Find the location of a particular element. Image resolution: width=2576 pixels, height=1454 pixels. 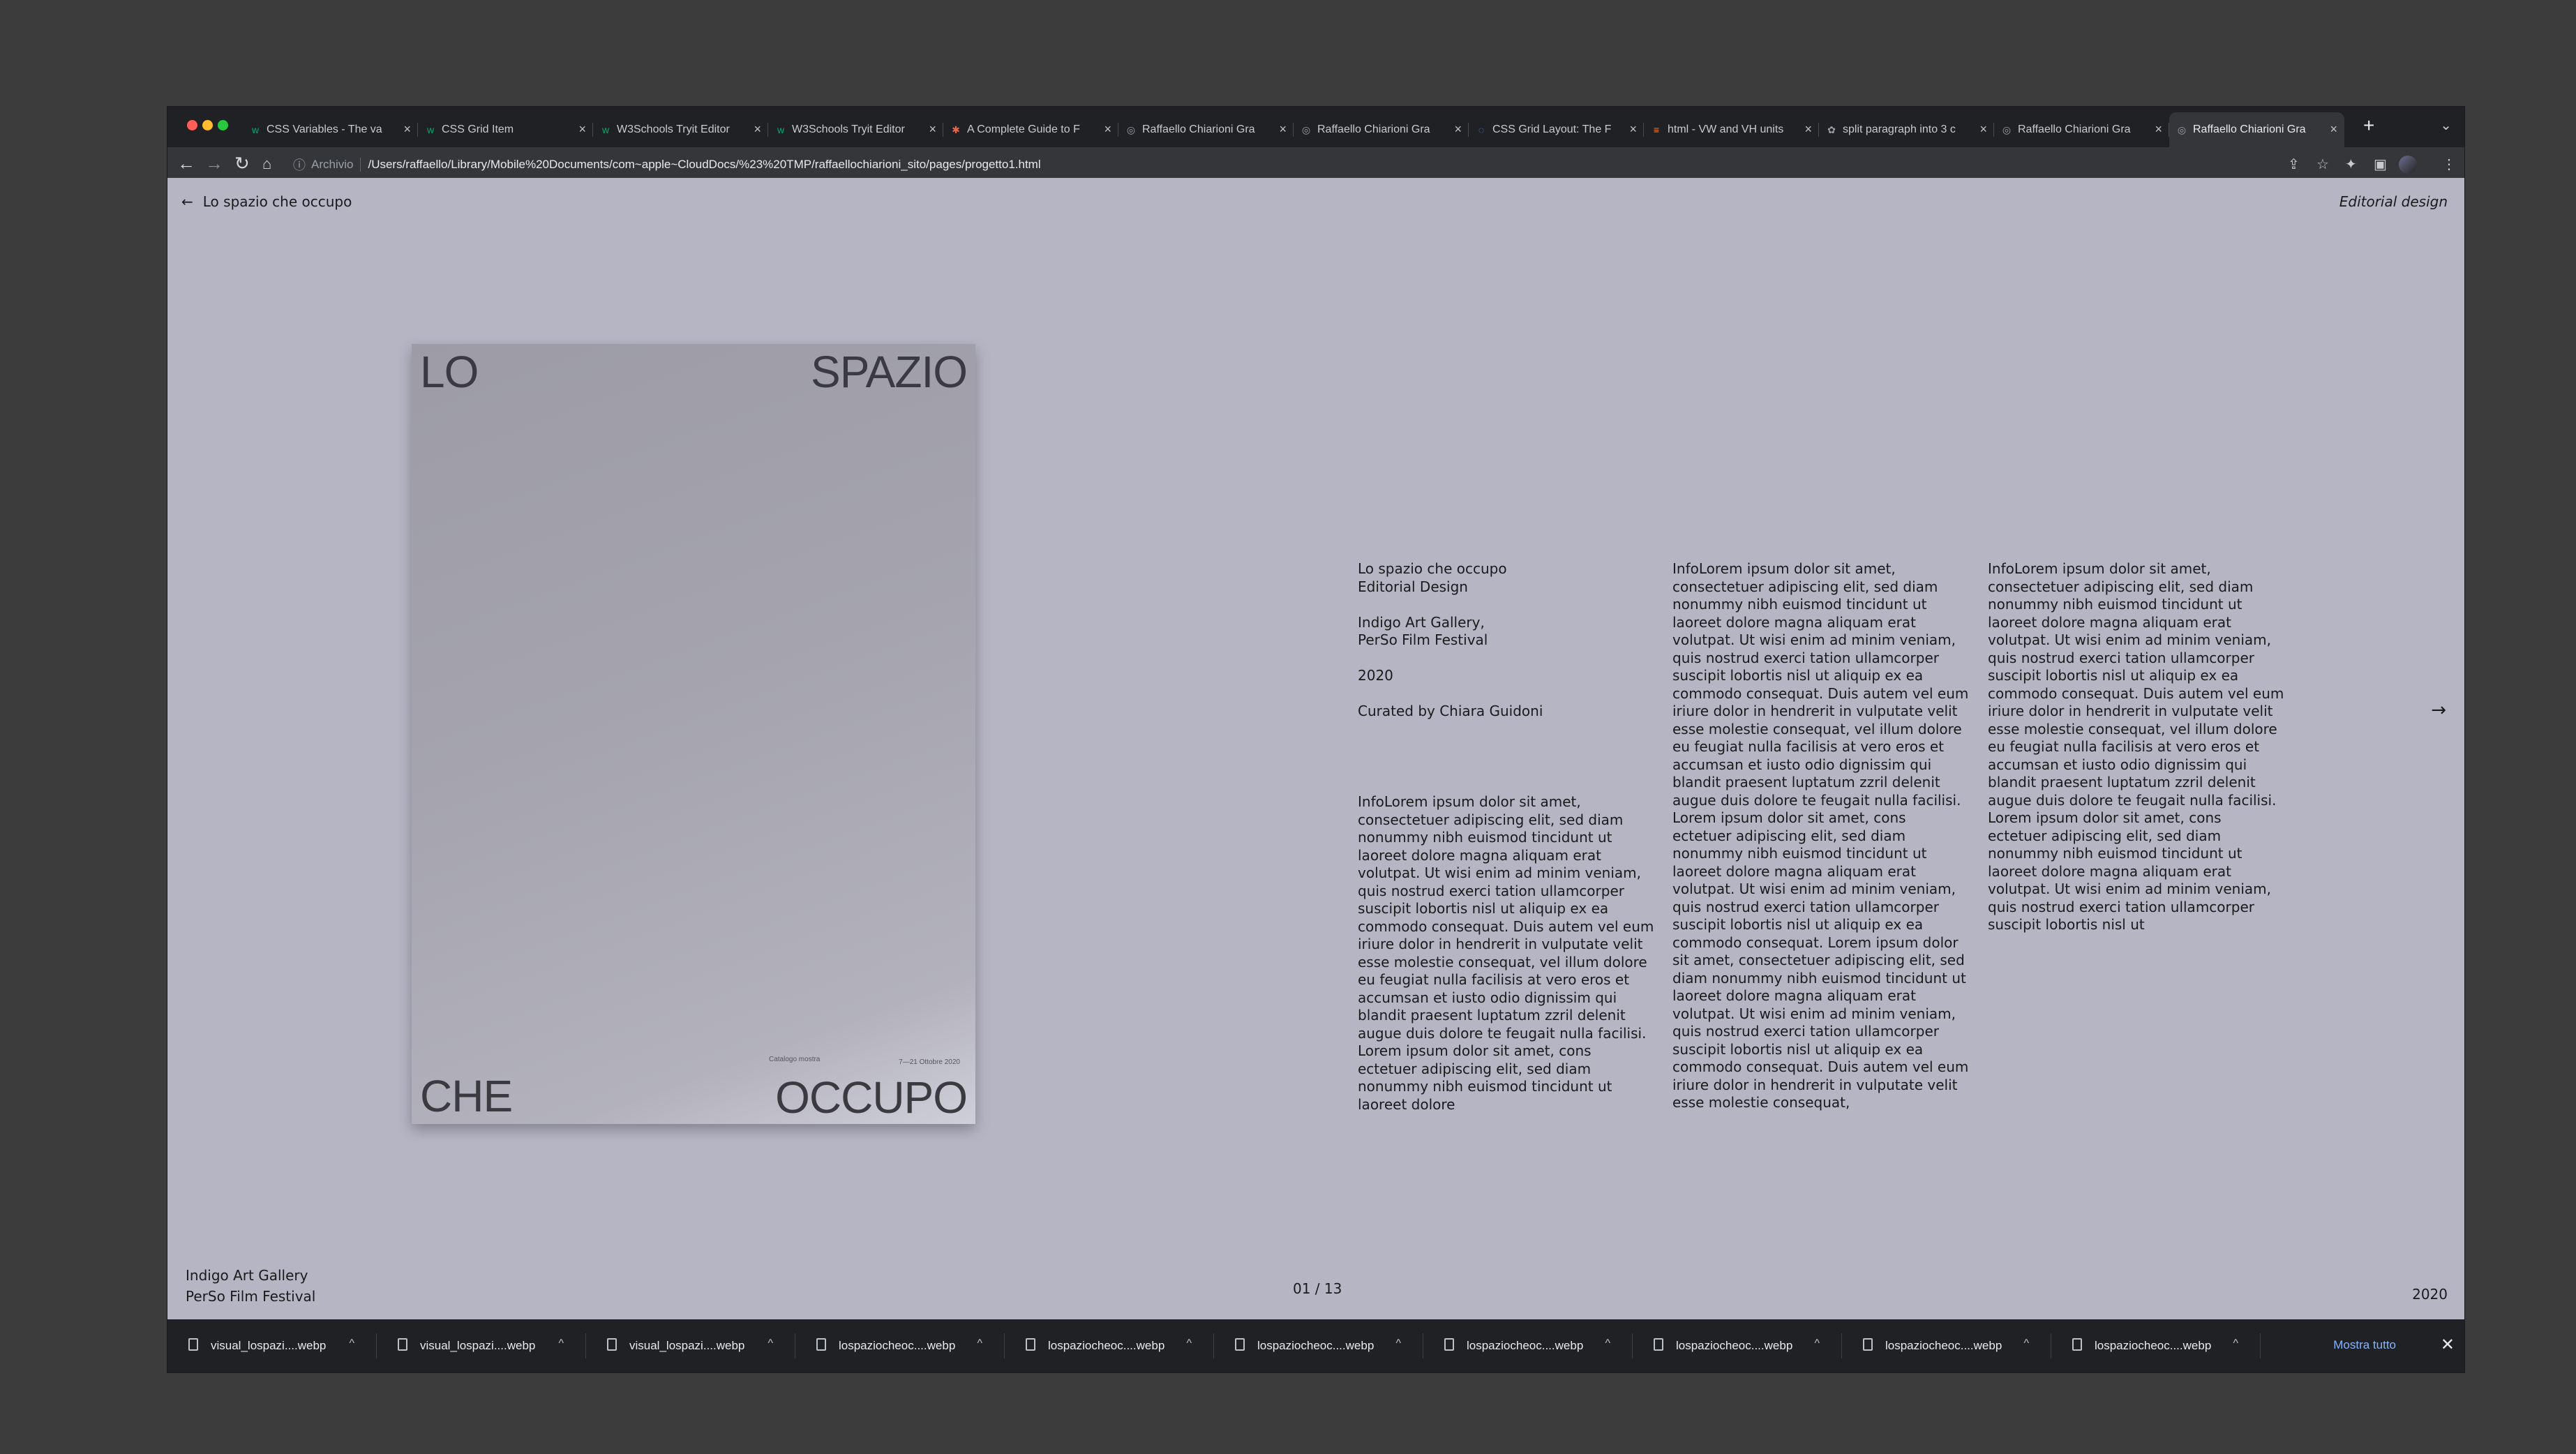

poster-caption-right: 7—21 Ottobre 2020 is located at coordinates (929, 1062).